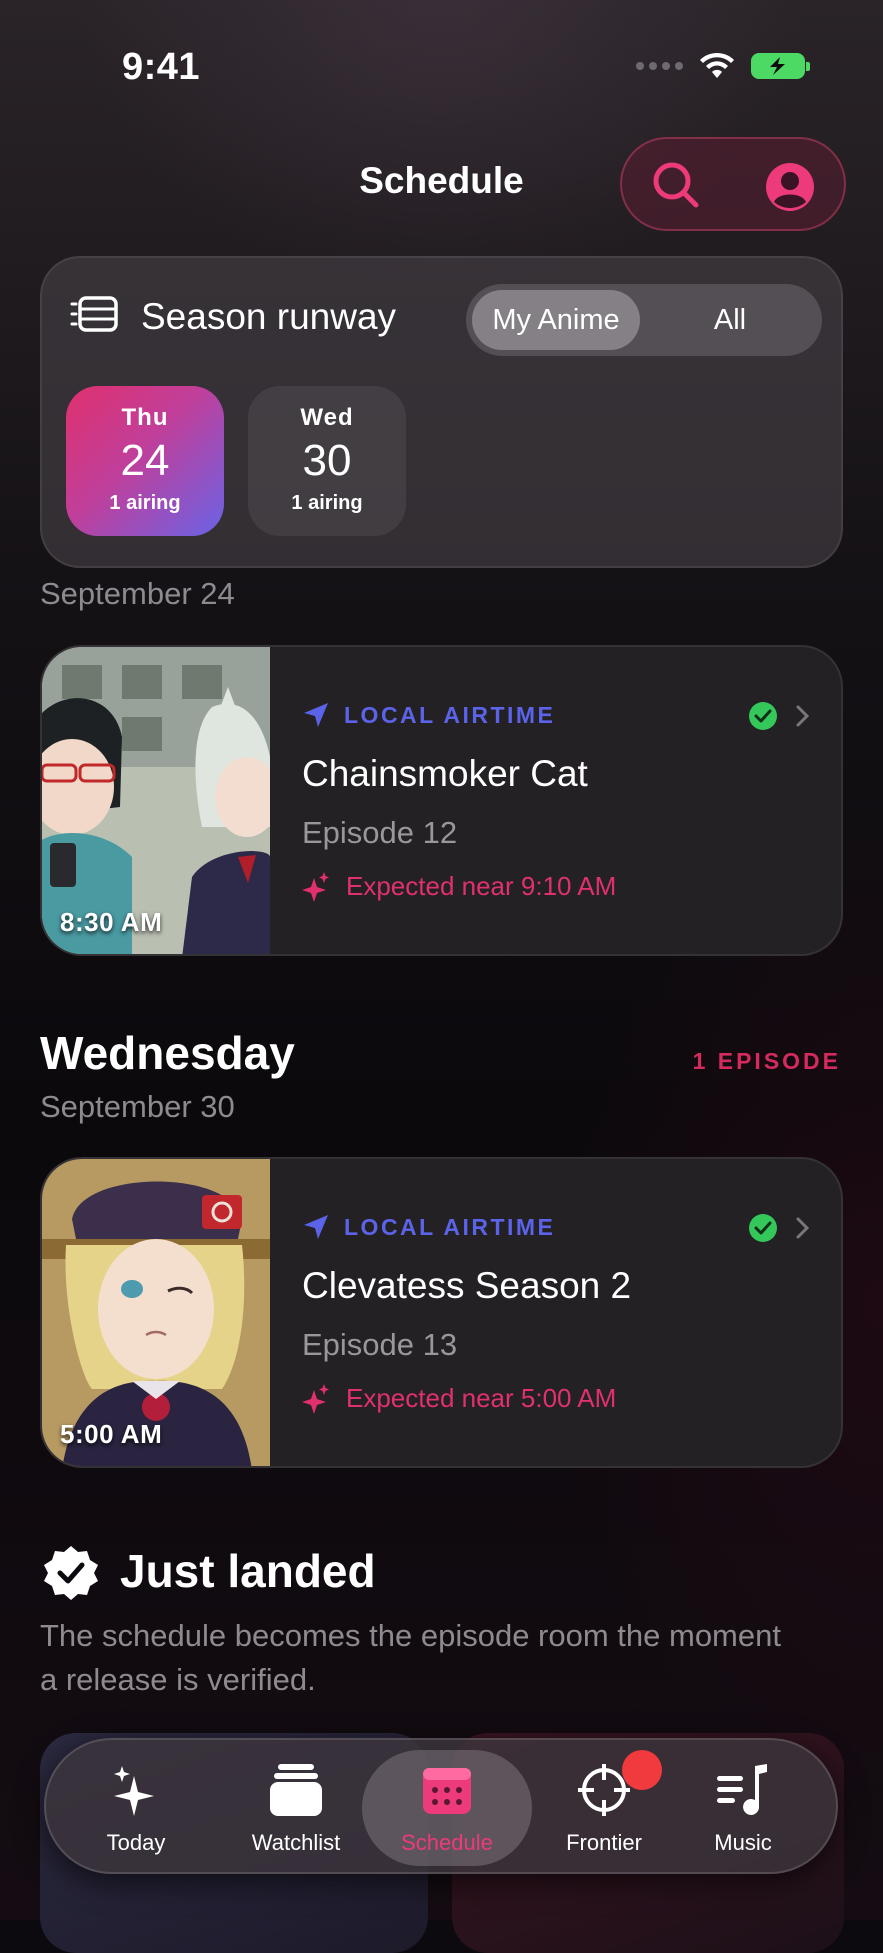  Describe the element at coordinates (380, 832) in the screenshot. I see `episode-number: Episode 12` at that location.